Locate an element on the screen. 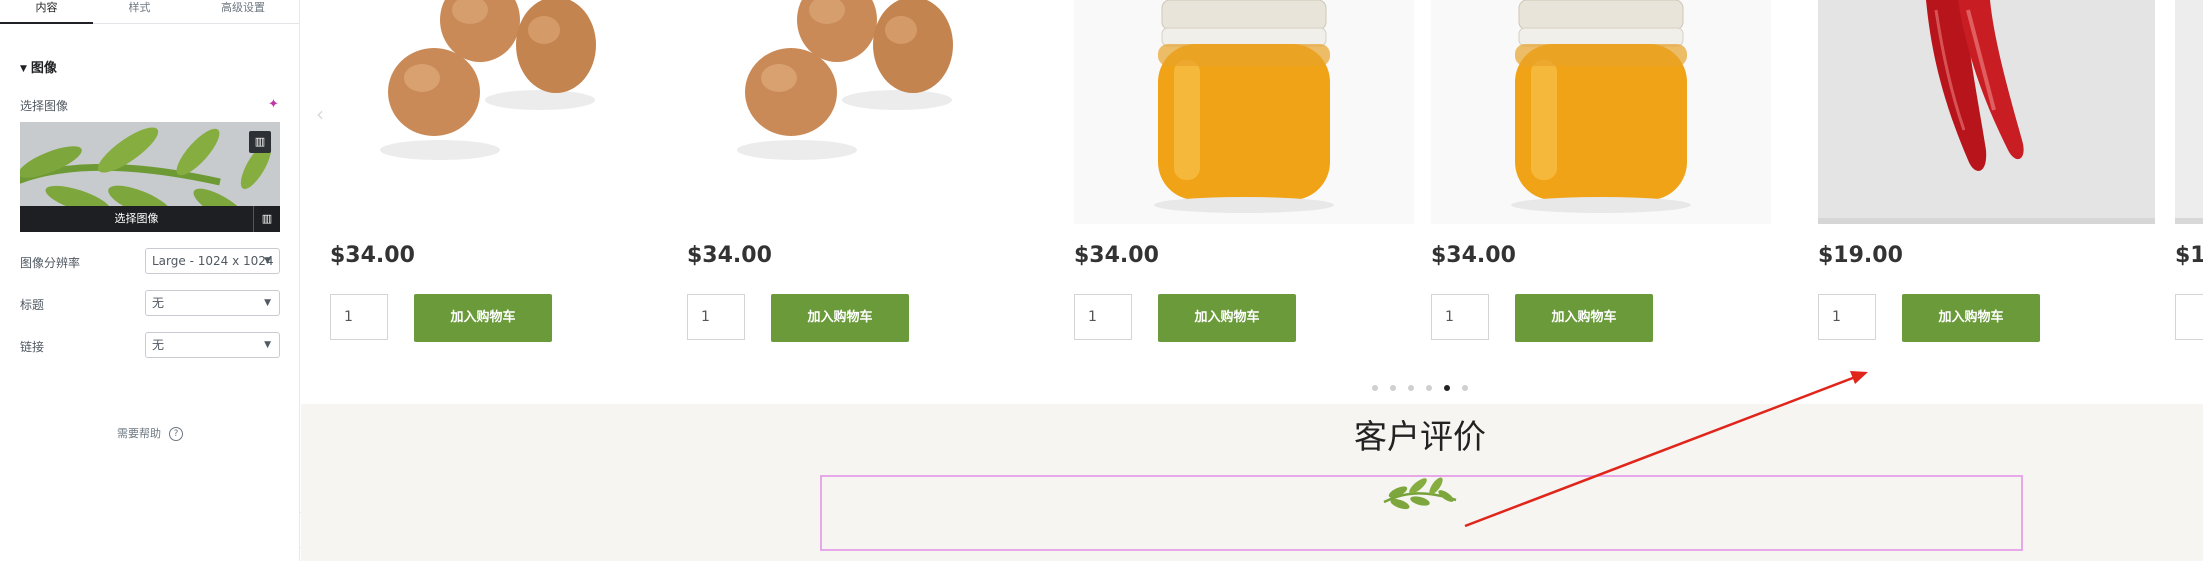  choose-image-bar: 选择图像 ▥ is located at coordinates (150, 219).